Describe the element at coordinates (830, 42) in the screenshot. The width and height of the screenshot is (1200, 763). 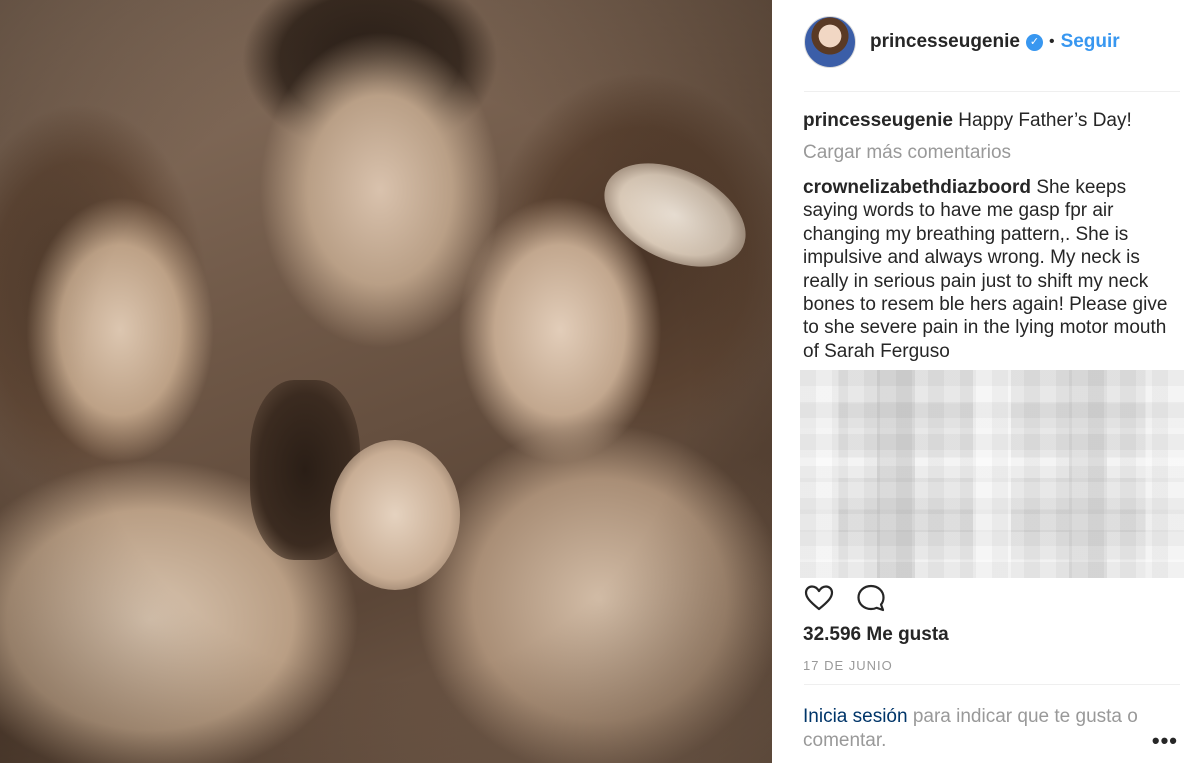
I see `avatar` at that location.